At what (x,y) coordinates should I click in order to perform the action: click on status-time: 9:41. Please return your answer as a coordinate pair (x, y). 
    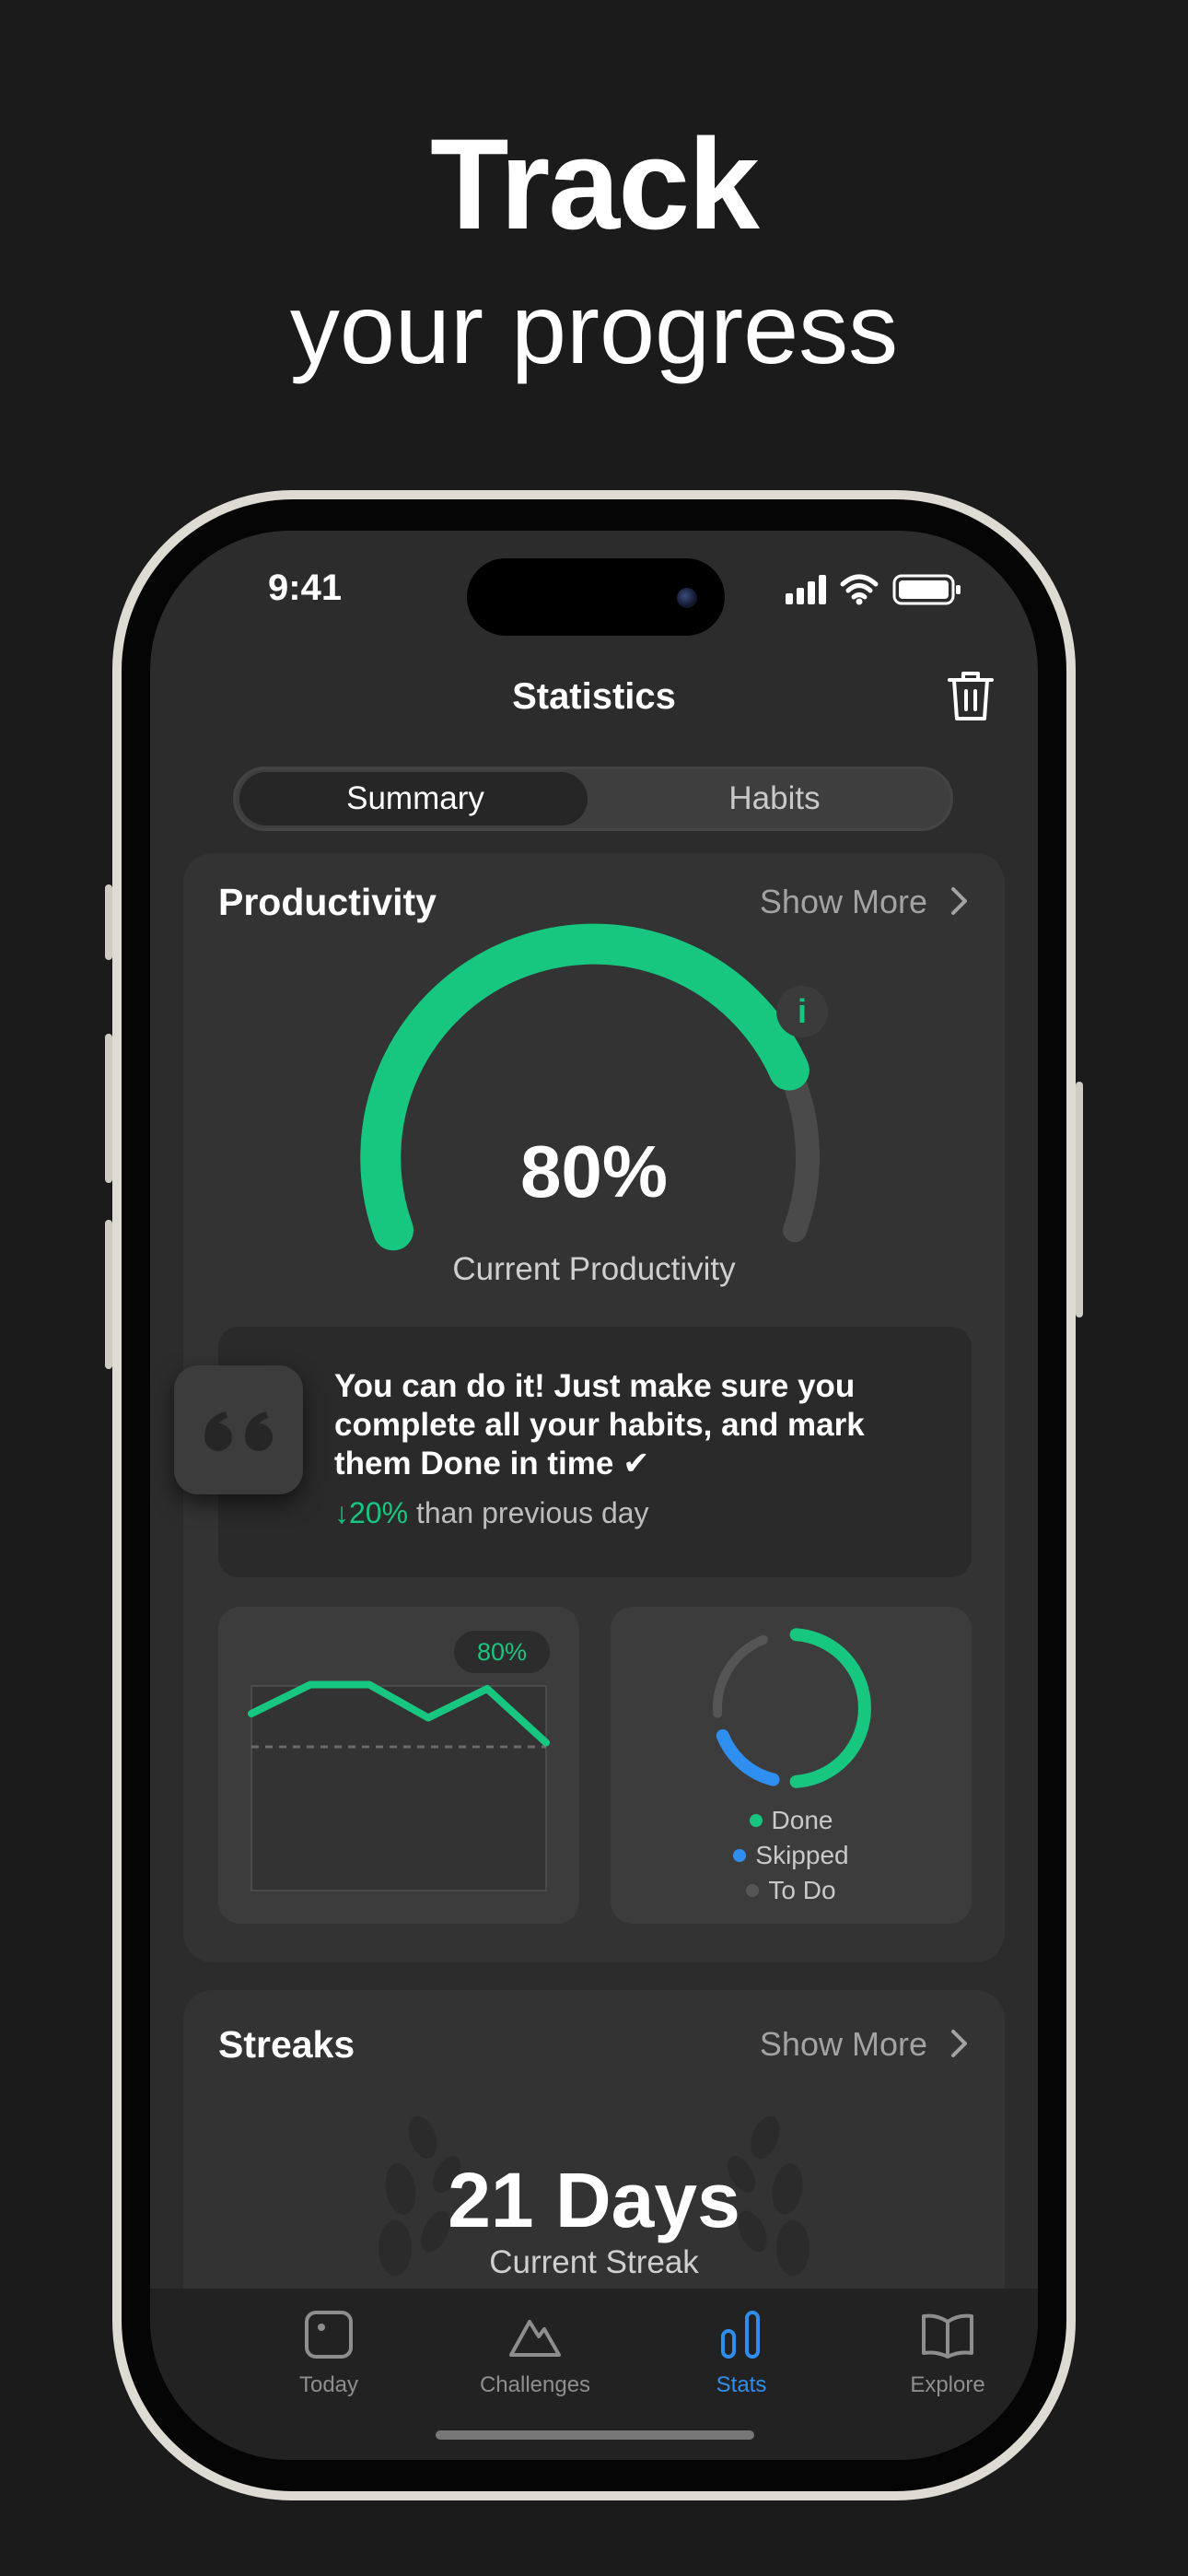
    Looking at the image, I should click on (305, 588).